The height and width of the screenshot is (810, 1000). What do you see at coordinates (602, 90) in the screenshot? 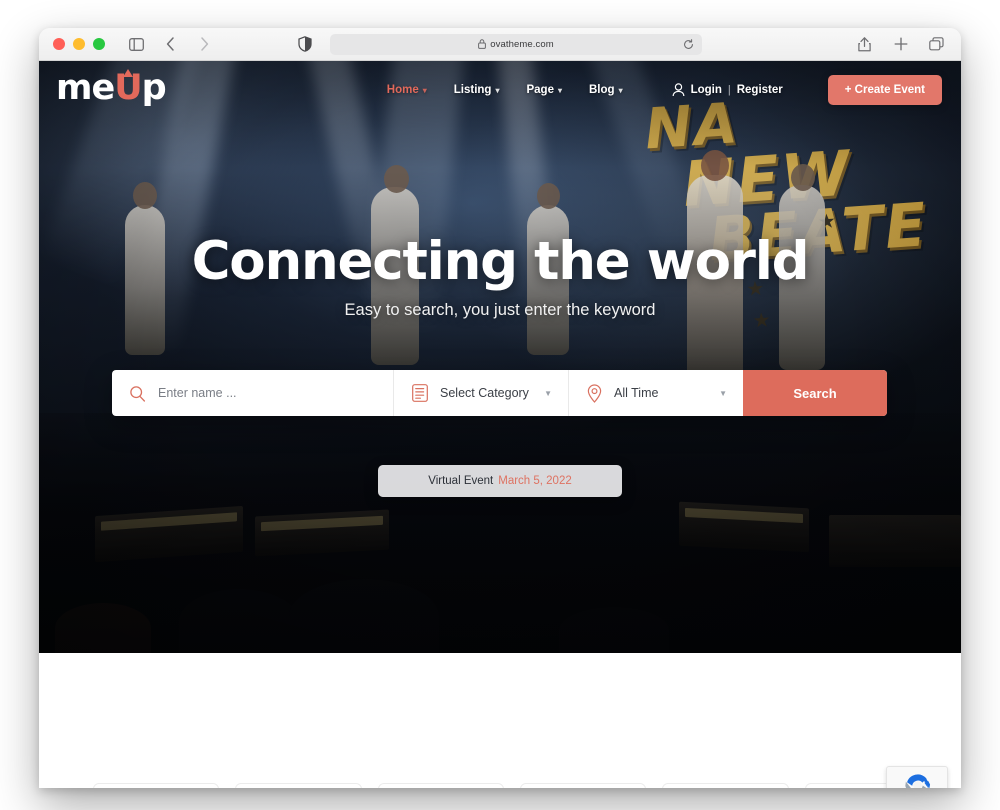
I see `nav-label-blog: Blog` at bounding box center [602, 90].